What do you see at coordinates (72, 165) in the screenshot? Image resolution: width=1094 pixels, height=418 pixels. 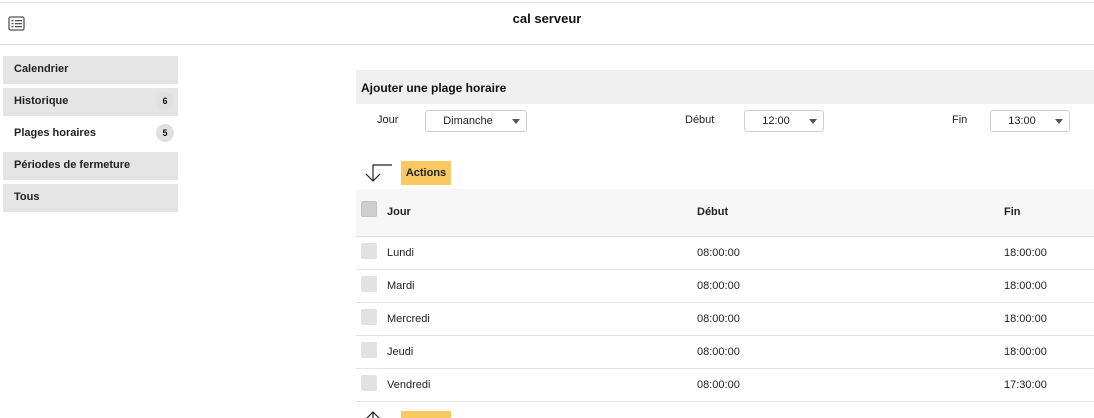 I see `sidebar-item-label: Périodes de fermeture` at bounding box center [72, 165].